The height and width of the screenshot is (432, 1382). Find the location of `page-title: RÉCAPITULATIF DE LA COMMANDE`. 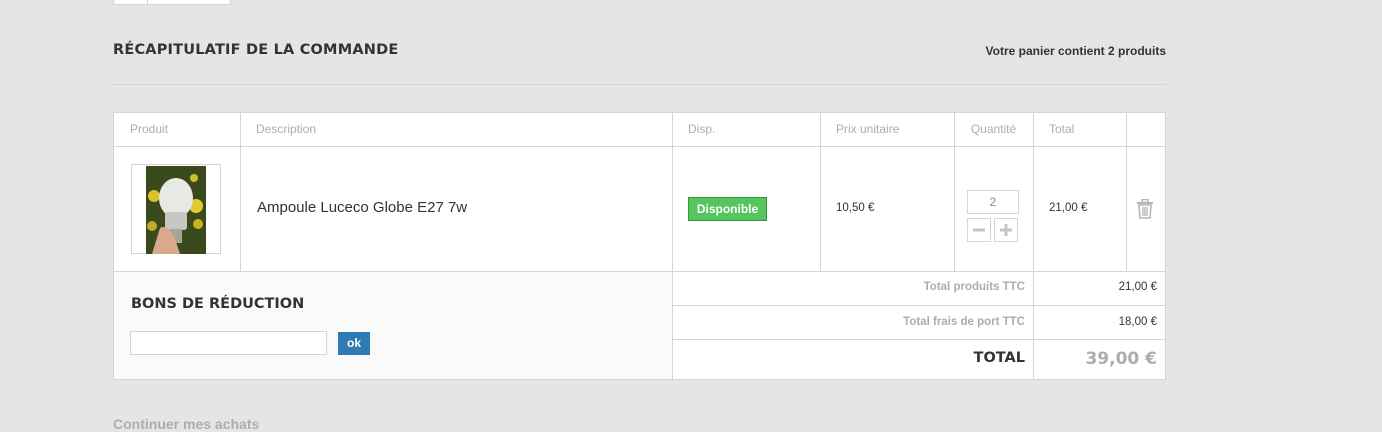

page-title: RÉCAPITULATIF DE LA COMMANDE is located at coordinates (256, 50).